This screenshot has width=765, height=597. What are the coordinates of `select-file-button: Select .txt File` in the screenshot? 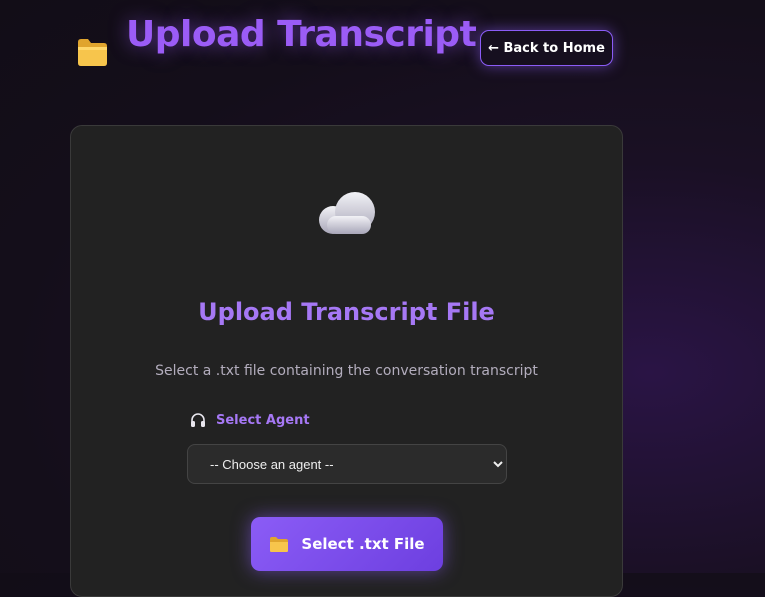 It's located at (347, 544).